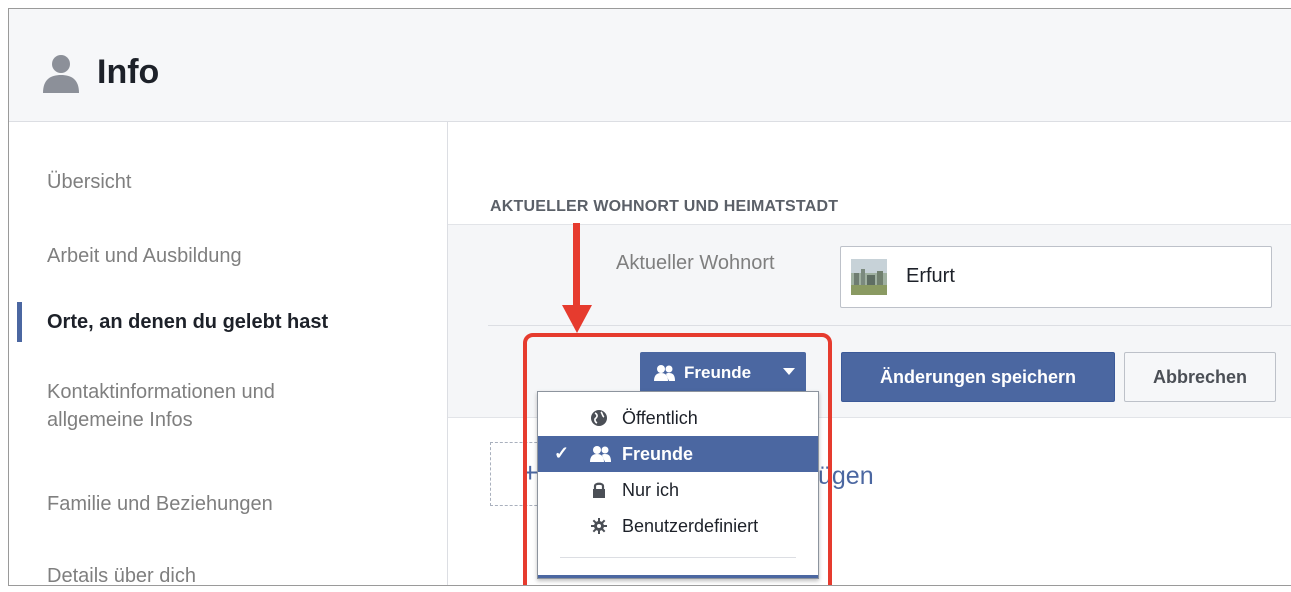  I want to click on sidebar-item-details-about-you: Details über dich, so click(121, 573).